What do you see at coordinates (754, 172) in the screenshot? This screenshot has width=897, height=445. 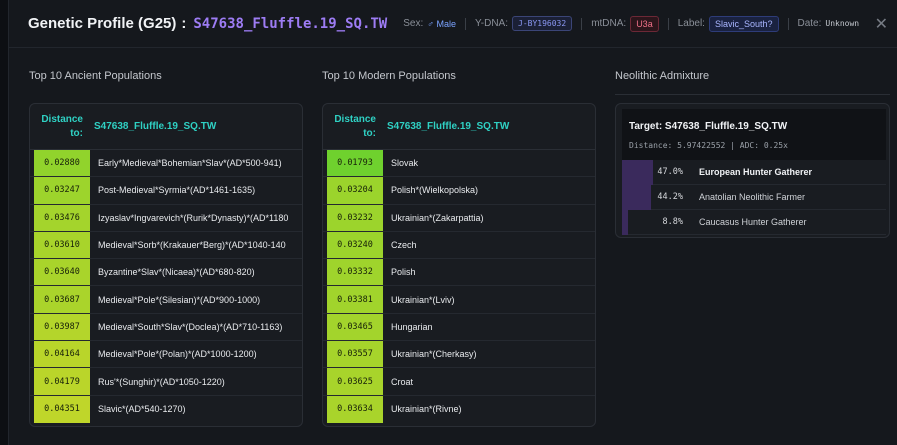 I see `admixture-row: 47.0% European Hunter Gatherer` at bounding box center [754, 172].